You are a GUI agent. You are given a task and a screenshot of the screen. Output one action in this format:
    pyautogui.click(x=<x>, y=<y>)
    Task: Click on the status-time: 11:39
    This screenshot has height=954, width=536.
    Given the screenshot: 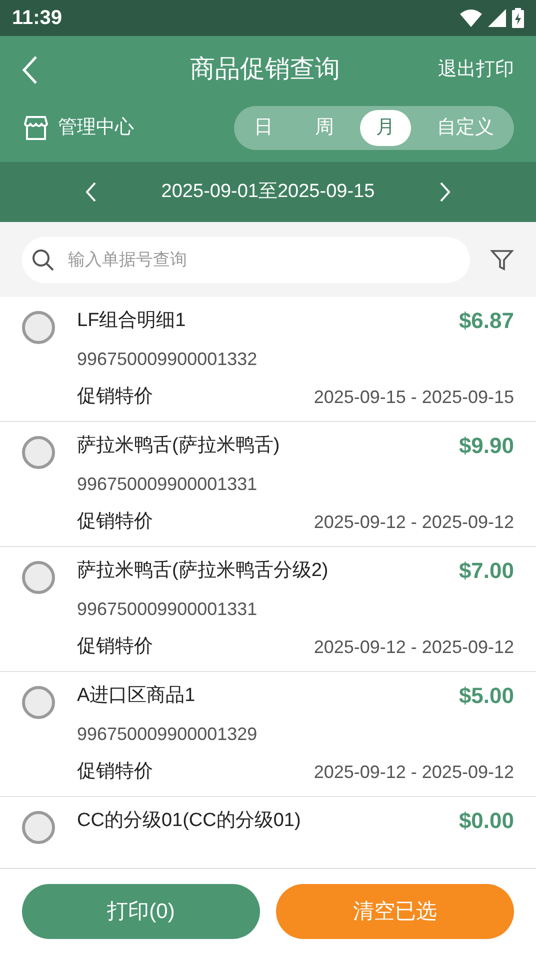 What is the action you would take?
    pyautogui.click(x=37, y=18)
    